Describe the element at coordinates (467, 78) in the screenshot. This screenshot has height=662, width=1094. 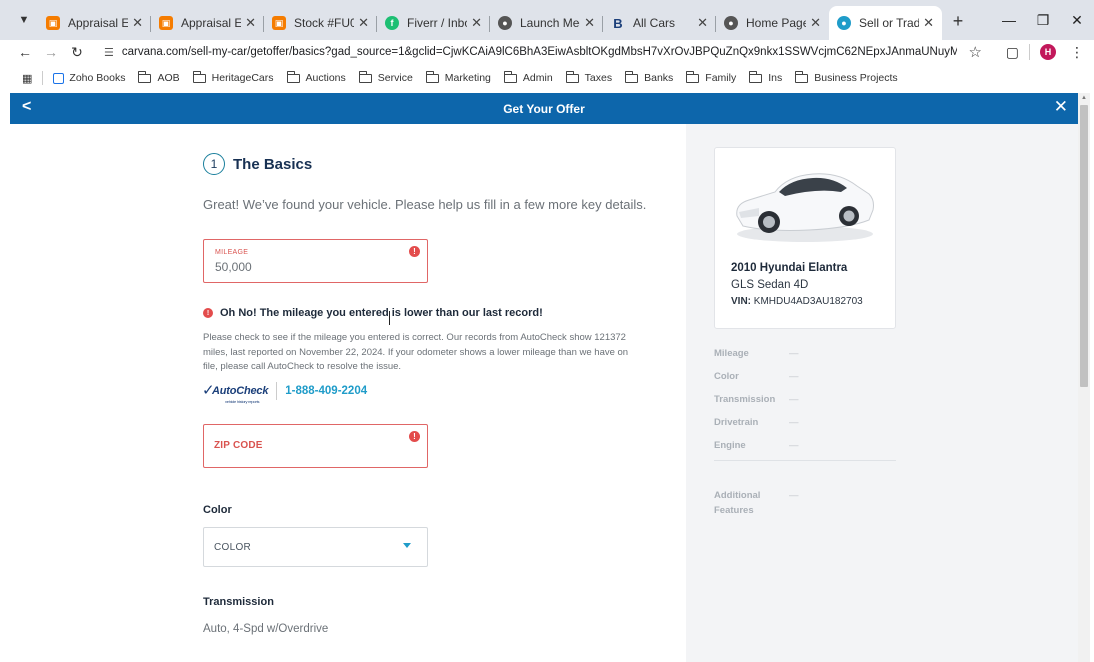
I see `bookmark-label: Marketing` at that location.